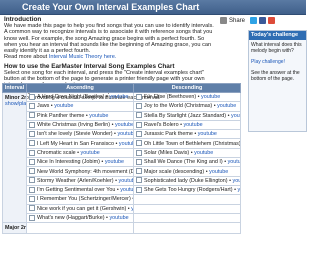 The image size is (320, 265). I want to click on descending-song-cell: Ravel's Bolero • youtube, so click(187, 125).